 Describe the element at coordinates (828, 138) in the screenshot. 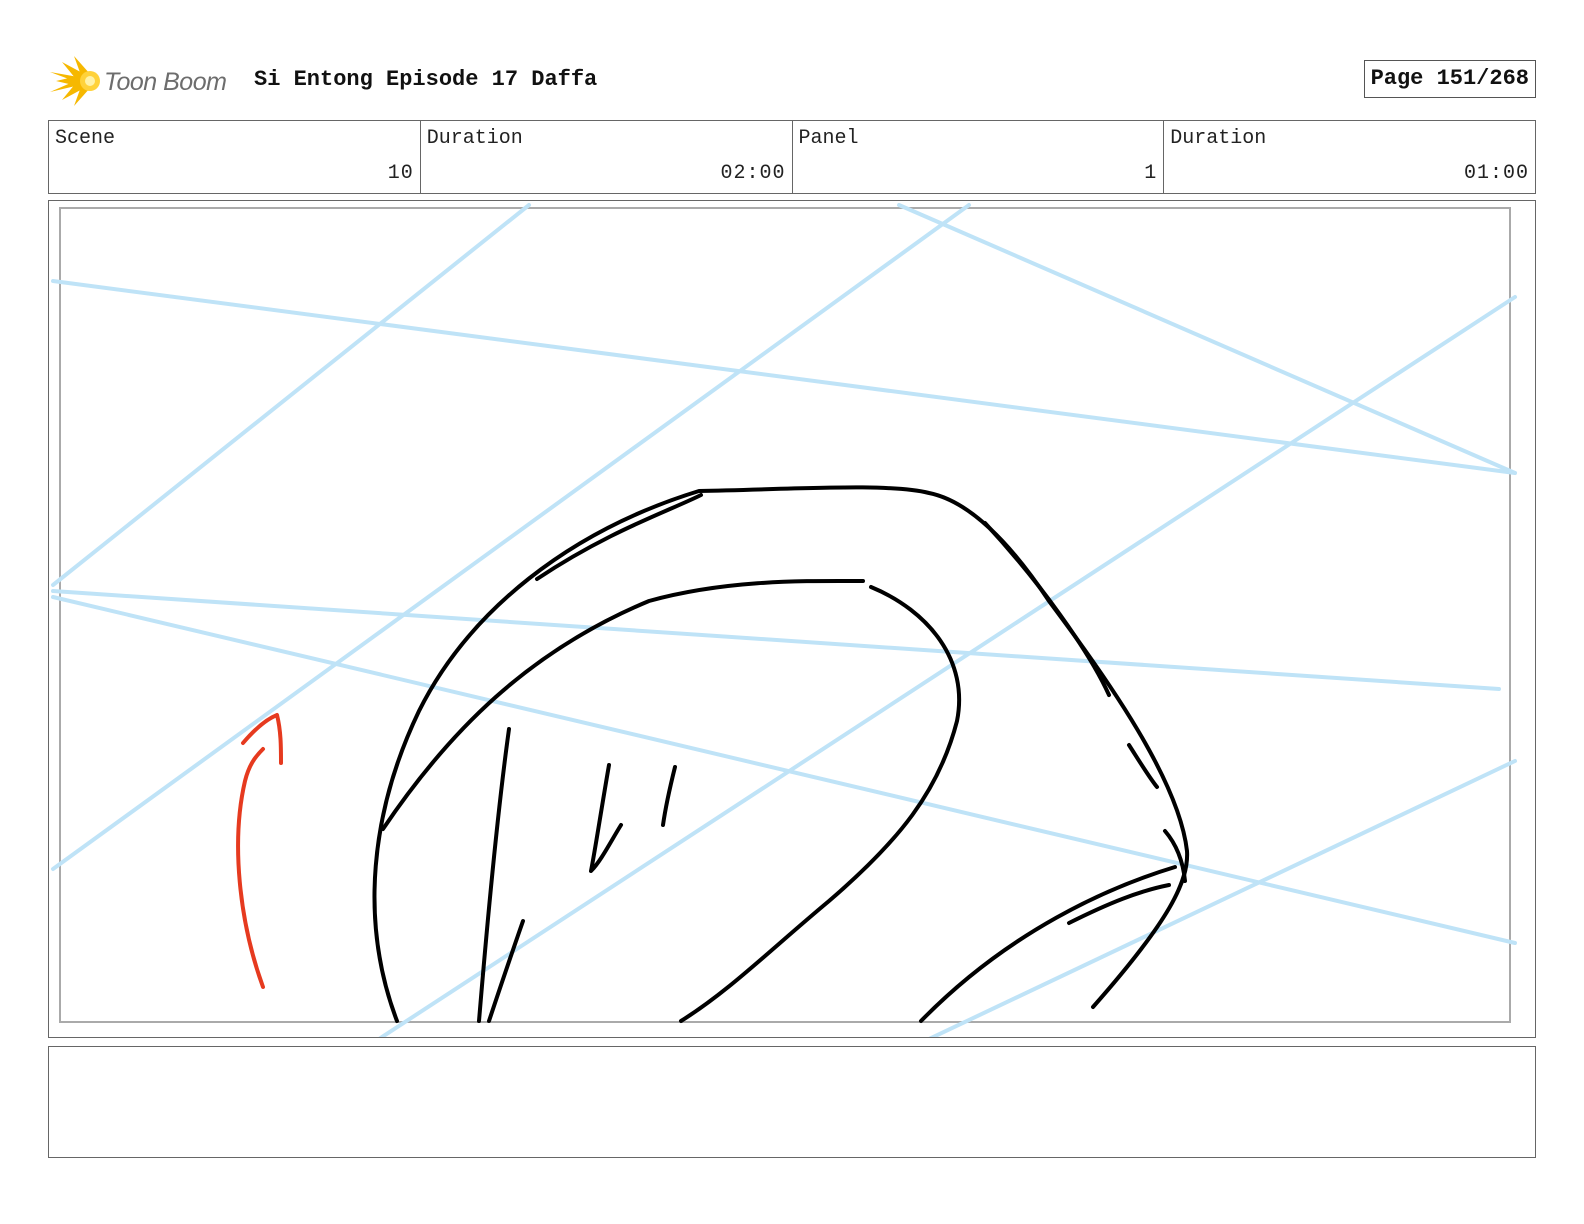

I see `panel-label: Panel` at that location.